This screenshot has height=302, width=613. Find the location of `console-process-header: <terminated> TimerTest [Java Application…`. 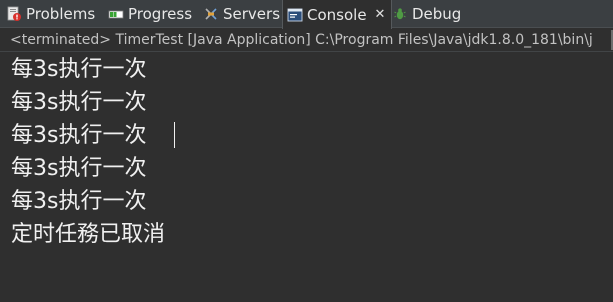

console-process-header: <terminated> TimerTest [Java Application… is located at coordinates (306, 41).